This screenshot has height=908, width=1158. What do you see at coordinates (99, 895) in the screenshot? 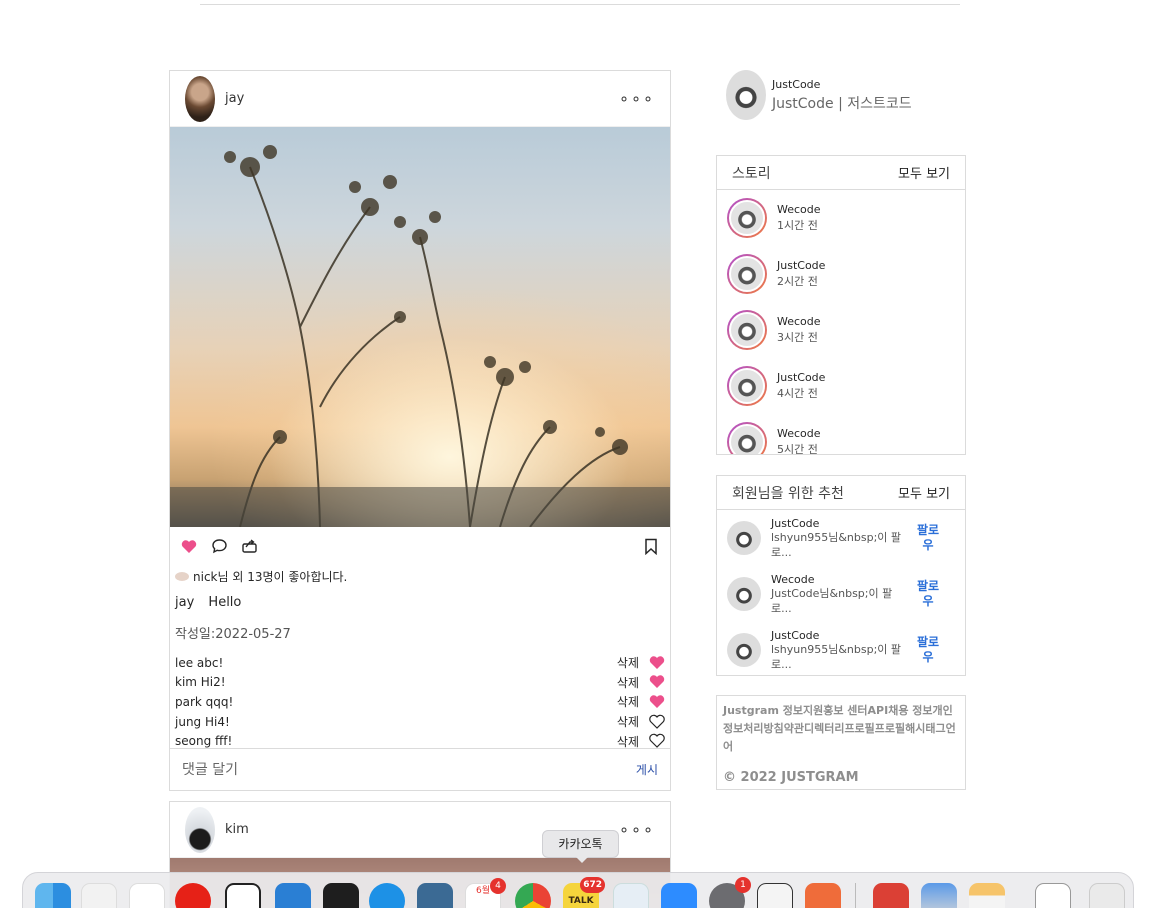
I see `launchpad-icon` at bounding box center [99, 895].